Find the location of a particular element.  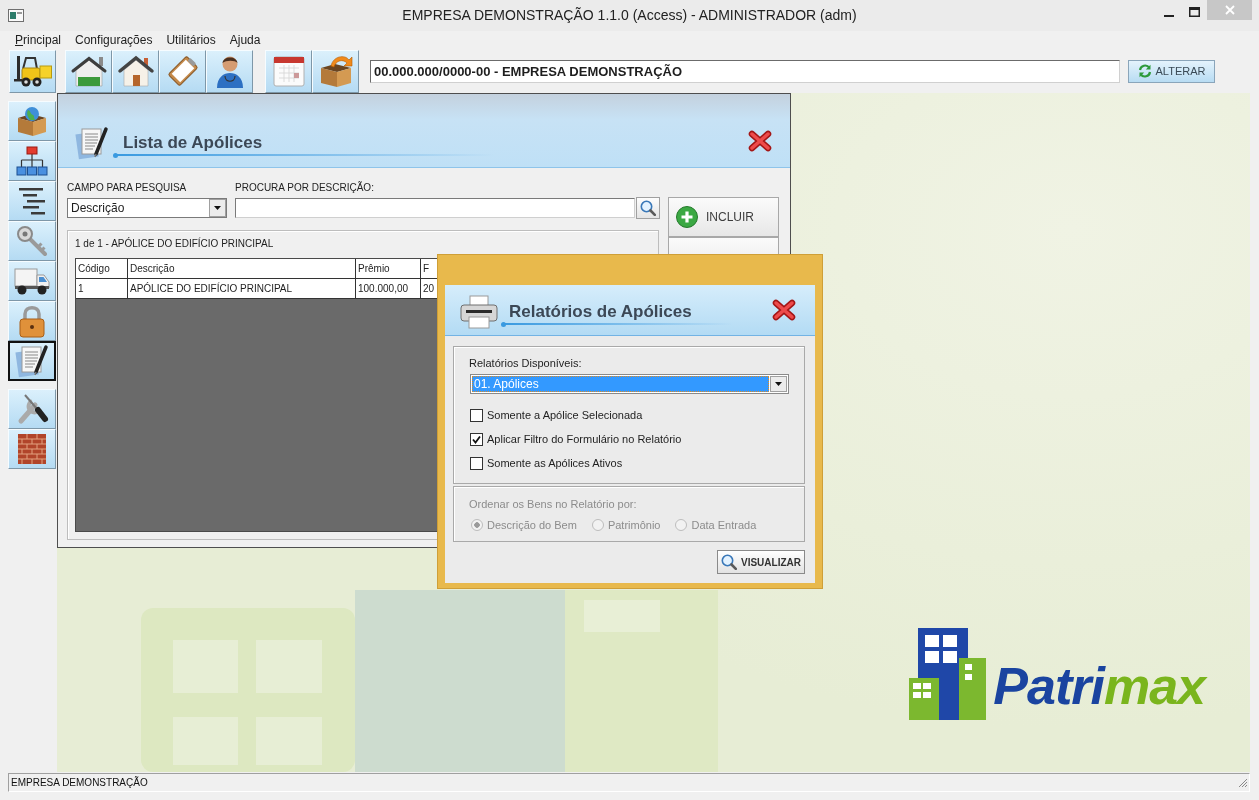

change-button: ALTERAR is located at coordinates (1171, 71).